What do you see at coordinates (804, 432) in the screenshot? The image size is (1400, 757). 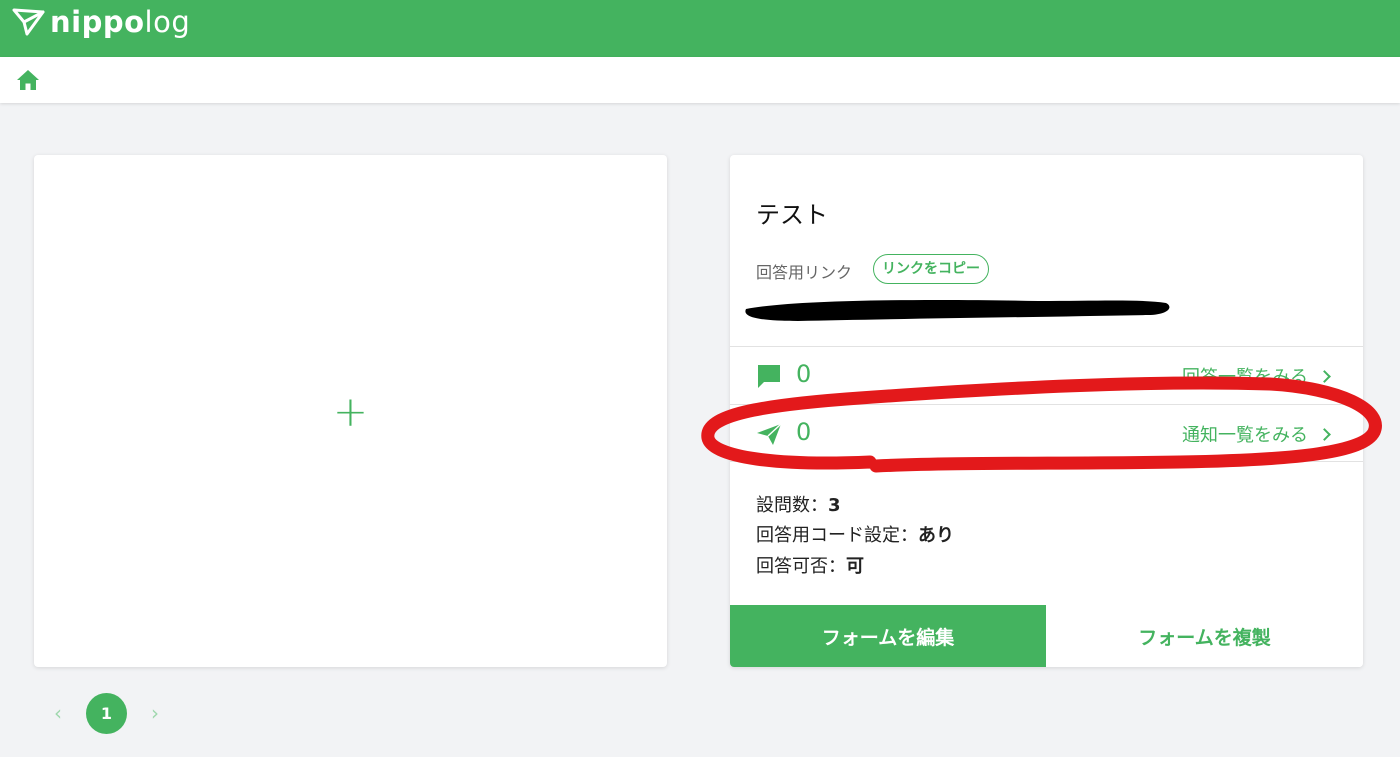 I see `notifications-count: 0` at bounding box center [804, 432].